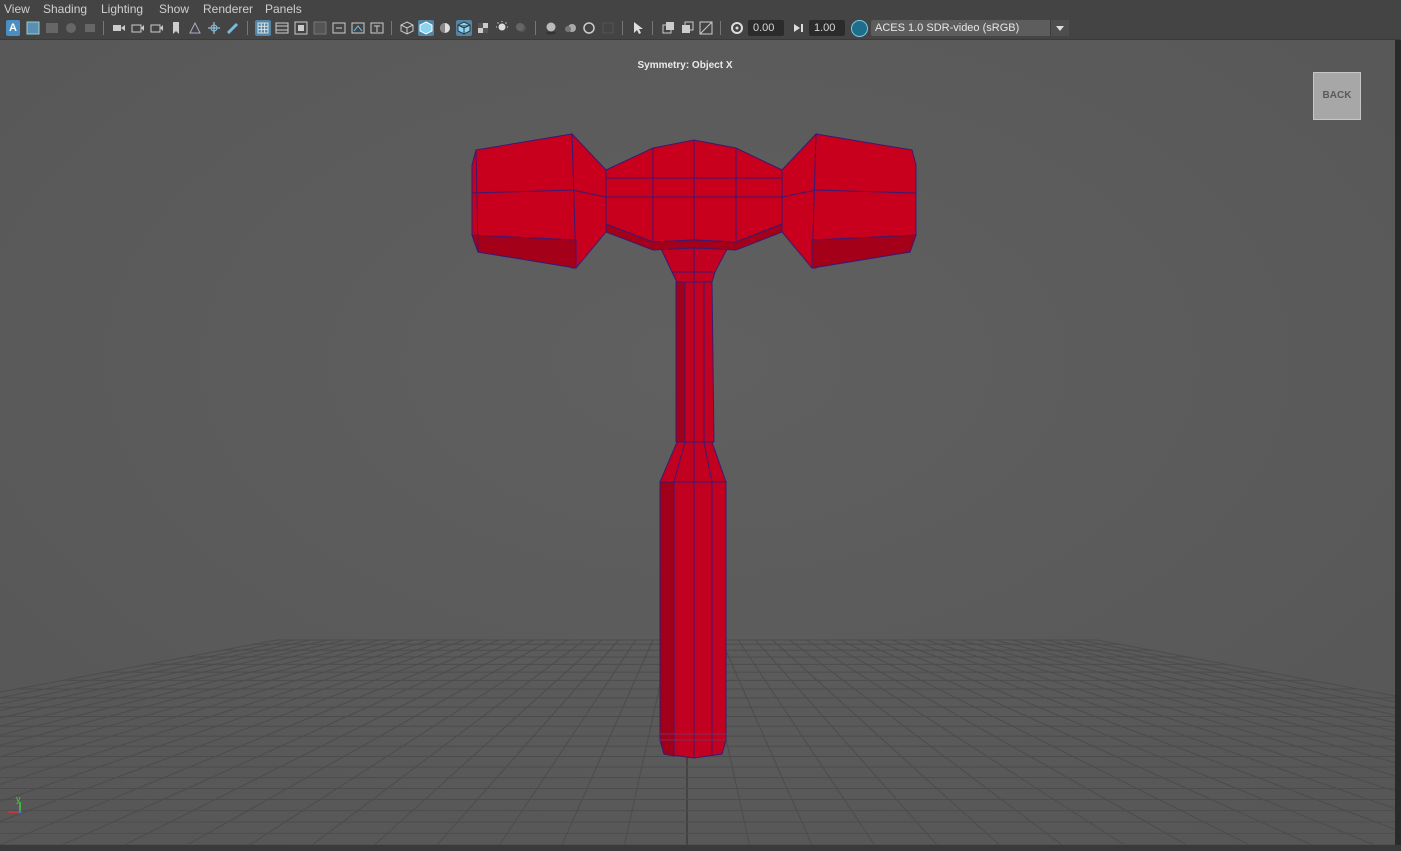 The width and height of the screenshot is (1401, 851). What do you see at coordinates (1398, 445) in the screenshot?
I see `panel-border-right` at bounding box center [1398, 445].